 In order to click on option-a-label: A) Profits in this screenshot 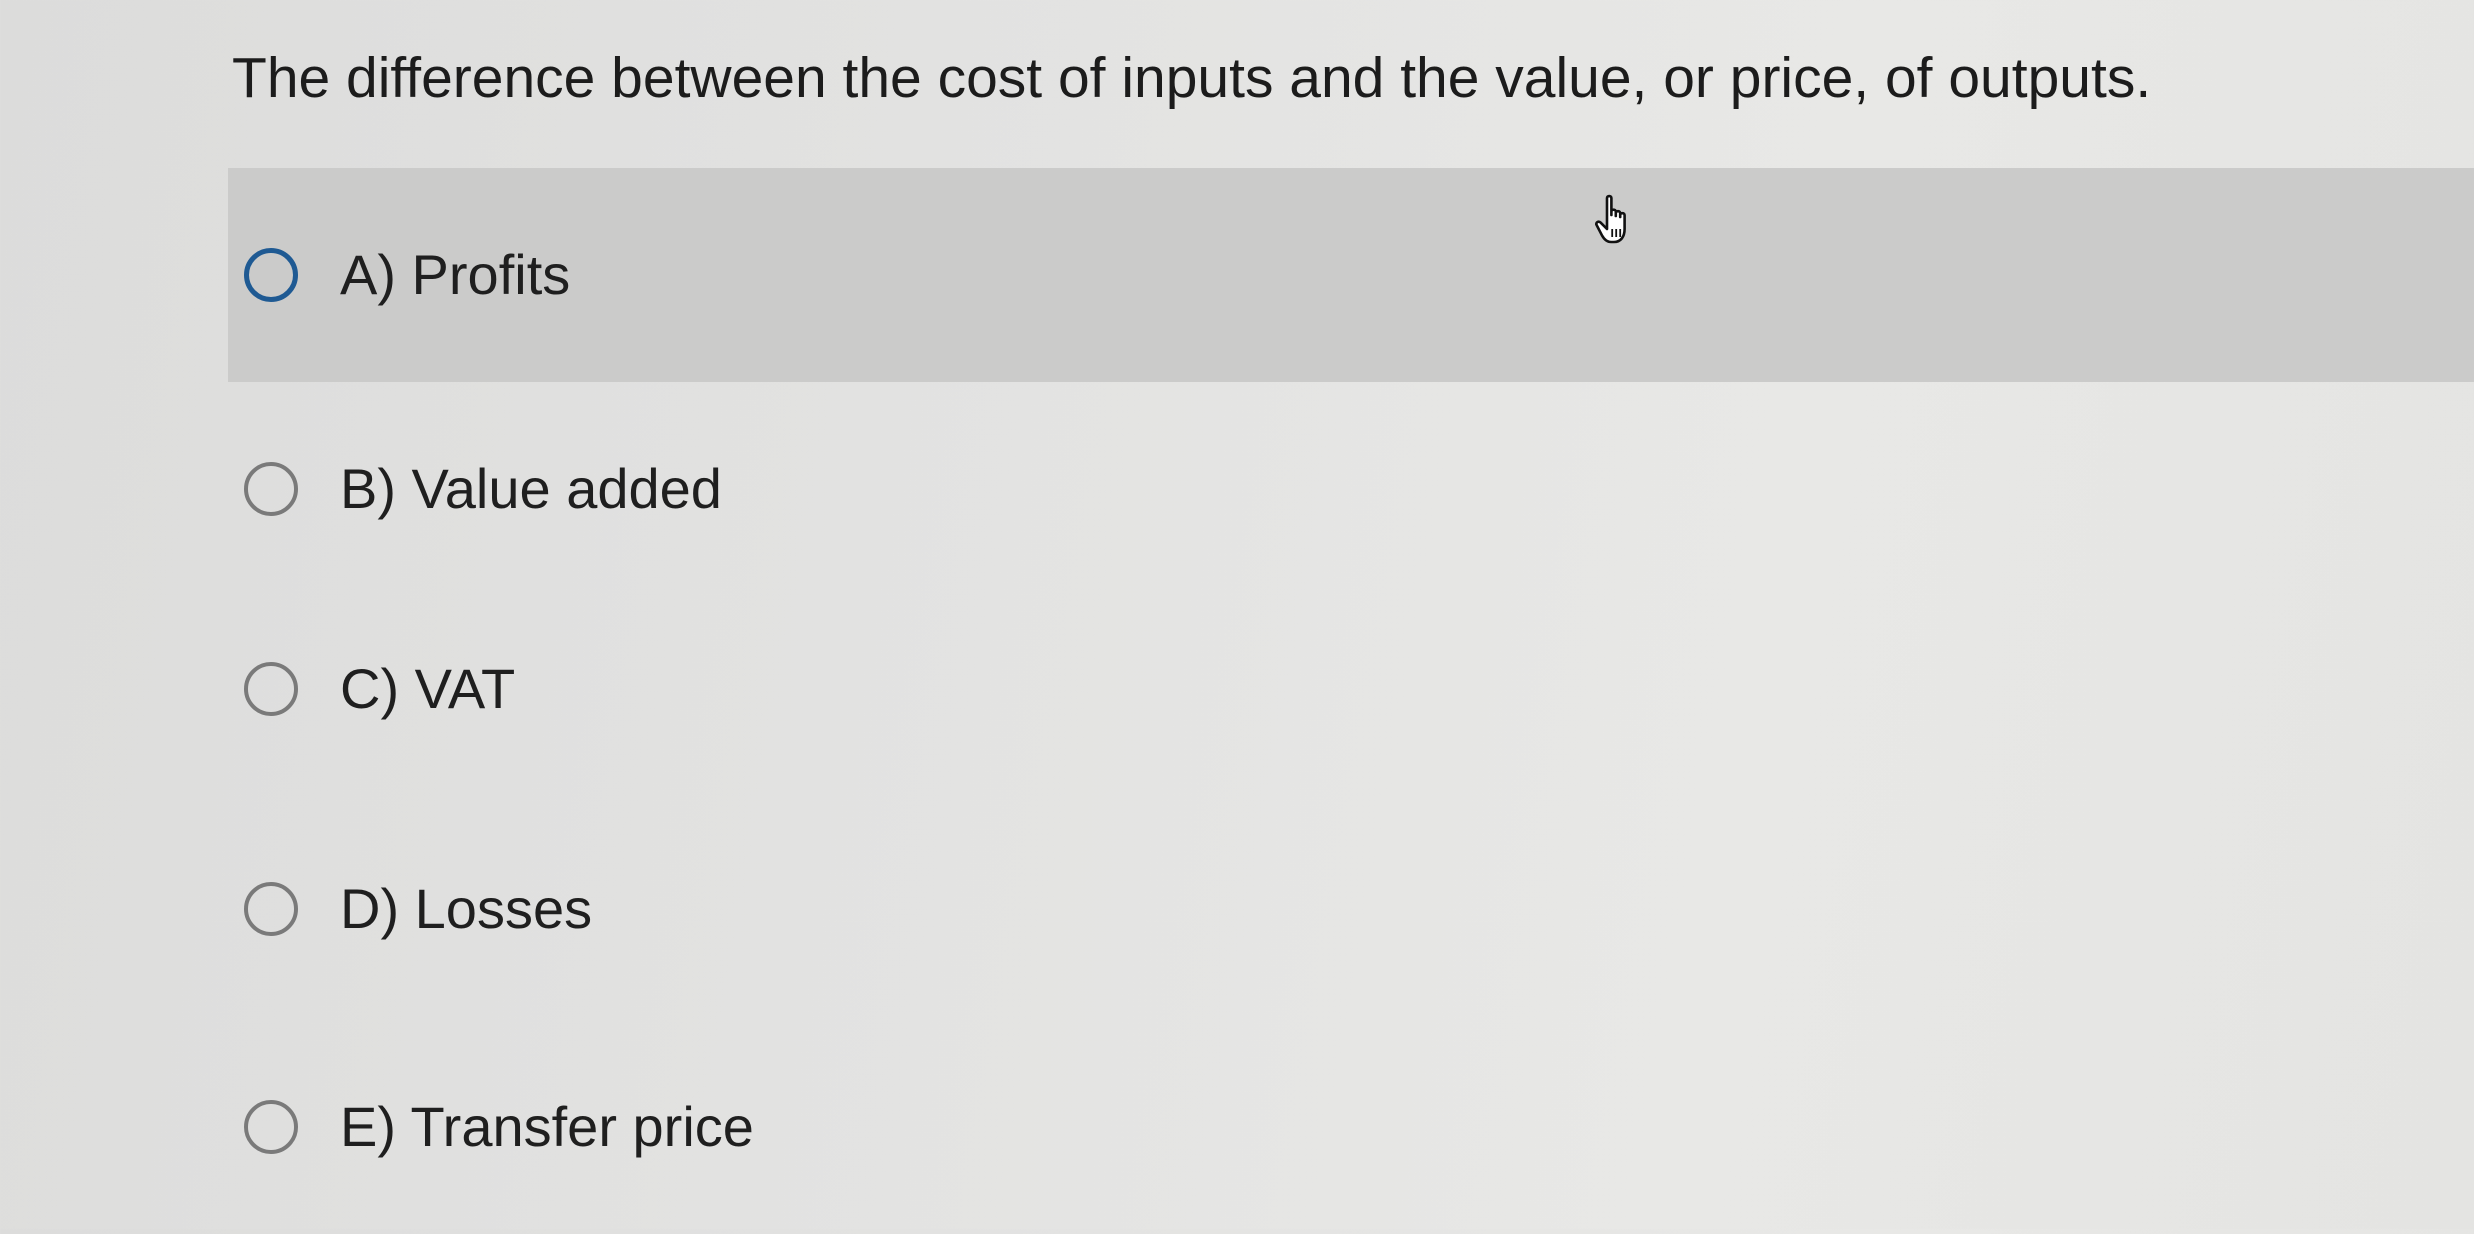, I will do `click(455, 274)`.